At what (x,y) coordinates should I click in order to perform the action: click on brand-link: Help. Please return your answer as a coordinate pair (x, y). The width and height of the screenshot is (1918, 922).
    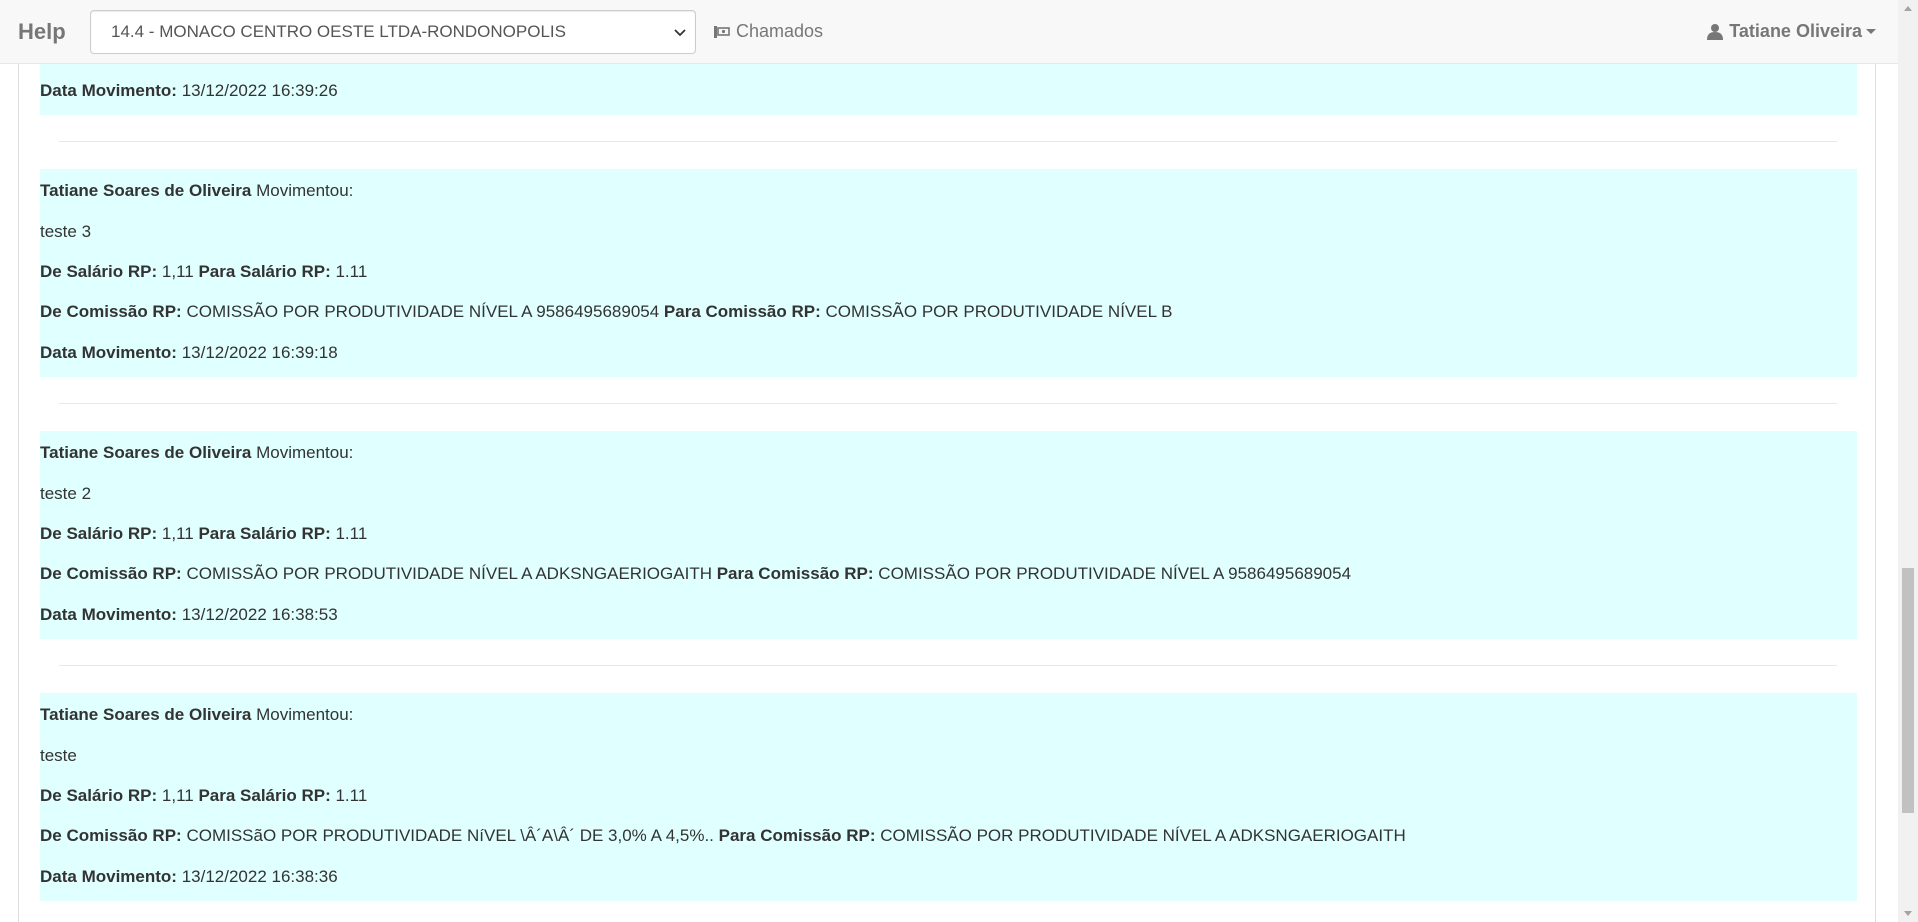
    Looking at the image, I should click on (54, 32).